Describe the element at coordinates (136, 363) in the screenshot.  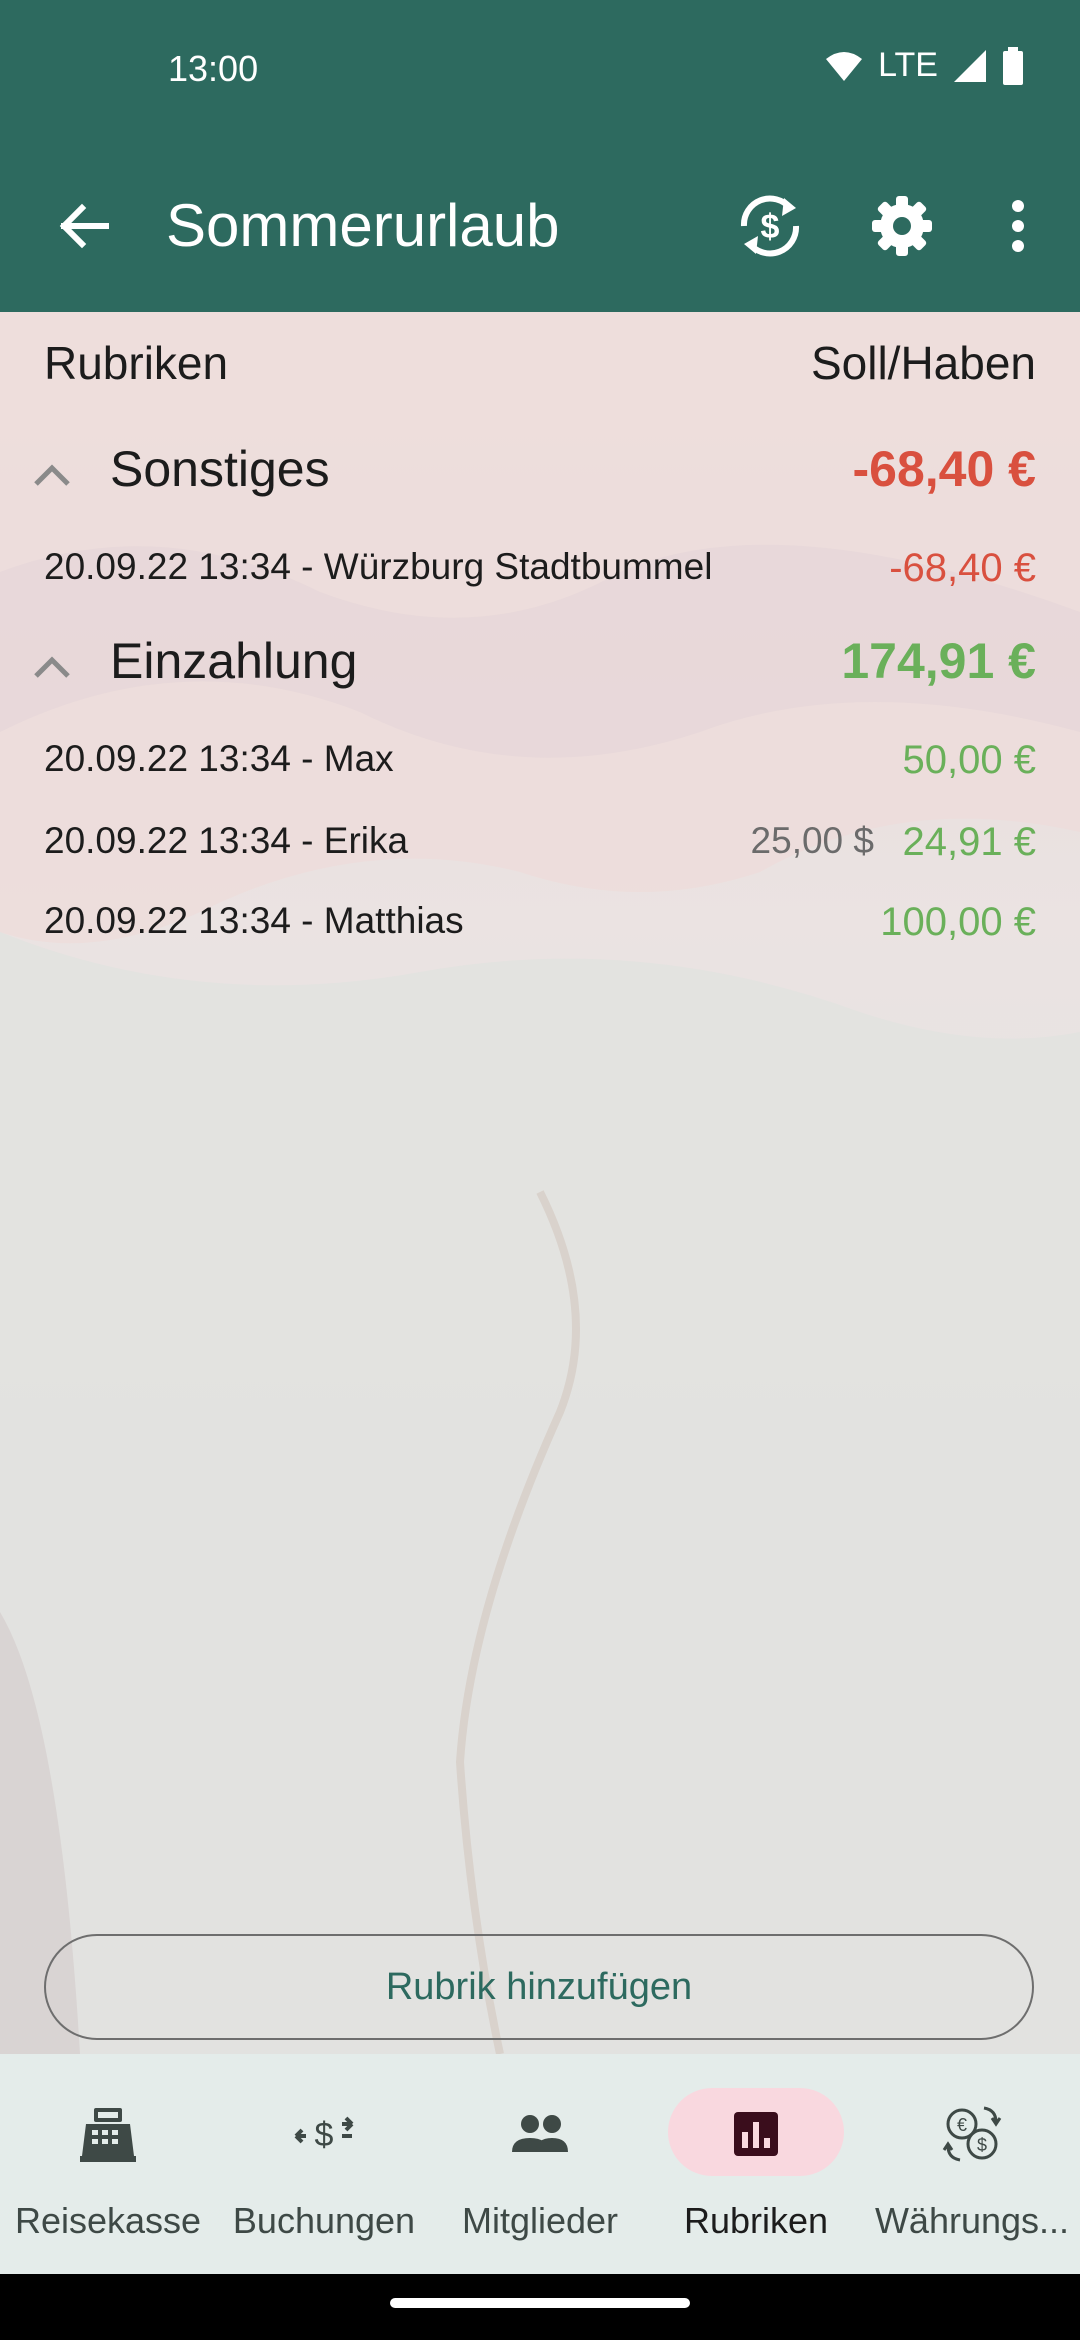
I see `header-categories: Rubriken` at that location.